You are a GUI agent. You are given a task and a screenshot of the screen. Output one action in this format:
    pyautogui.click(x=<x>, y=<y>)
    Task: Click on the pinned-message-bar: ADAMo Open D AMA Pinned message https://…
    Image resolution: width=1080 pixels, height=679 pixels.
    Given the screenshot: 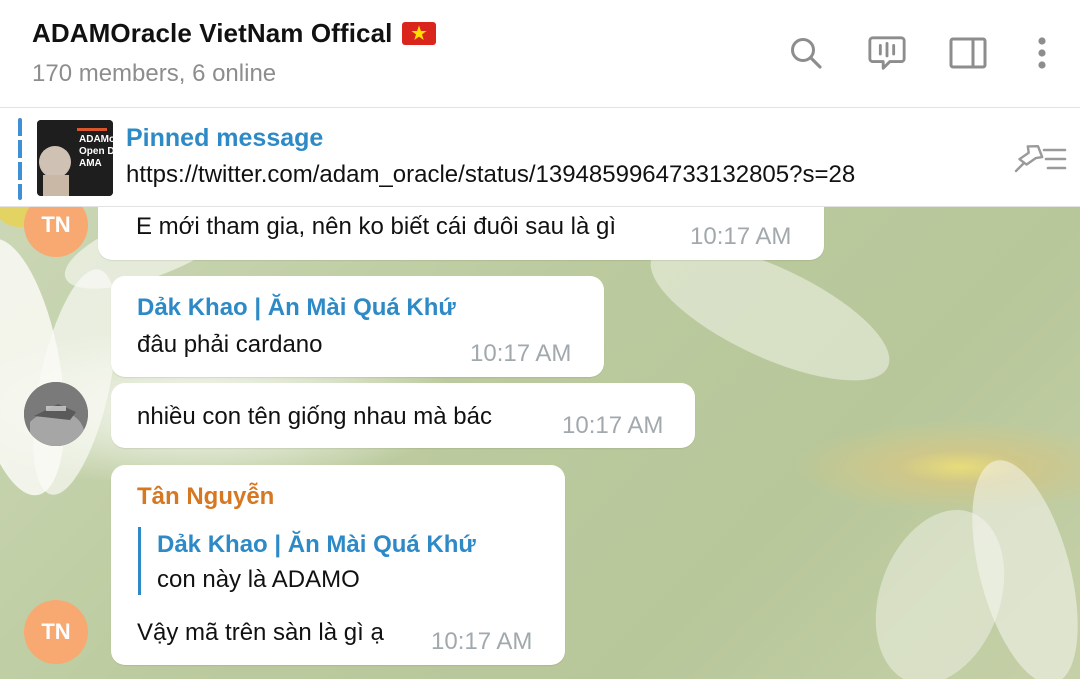 What is the action you would take?
    pyautogui.click(x=540, y=157)
    